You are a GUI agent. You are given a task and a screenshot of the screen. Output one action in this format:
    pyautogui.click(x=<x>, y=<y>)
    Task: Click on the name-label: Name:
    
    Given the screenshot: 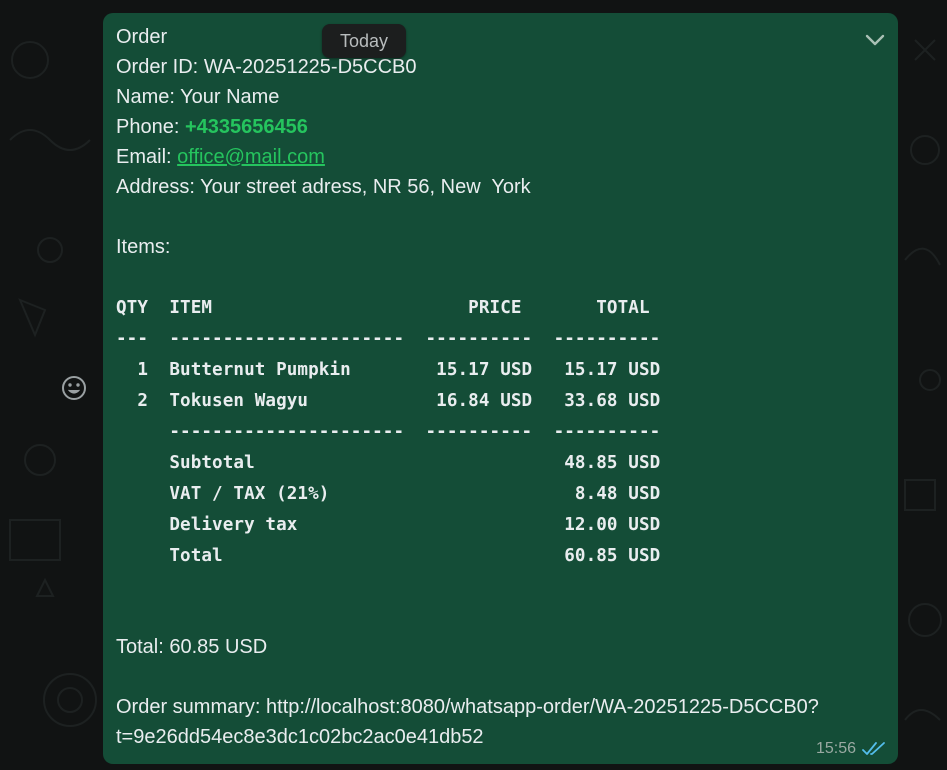 What is the action you would take?
    pyautogui.click(x=145, y=97)
    